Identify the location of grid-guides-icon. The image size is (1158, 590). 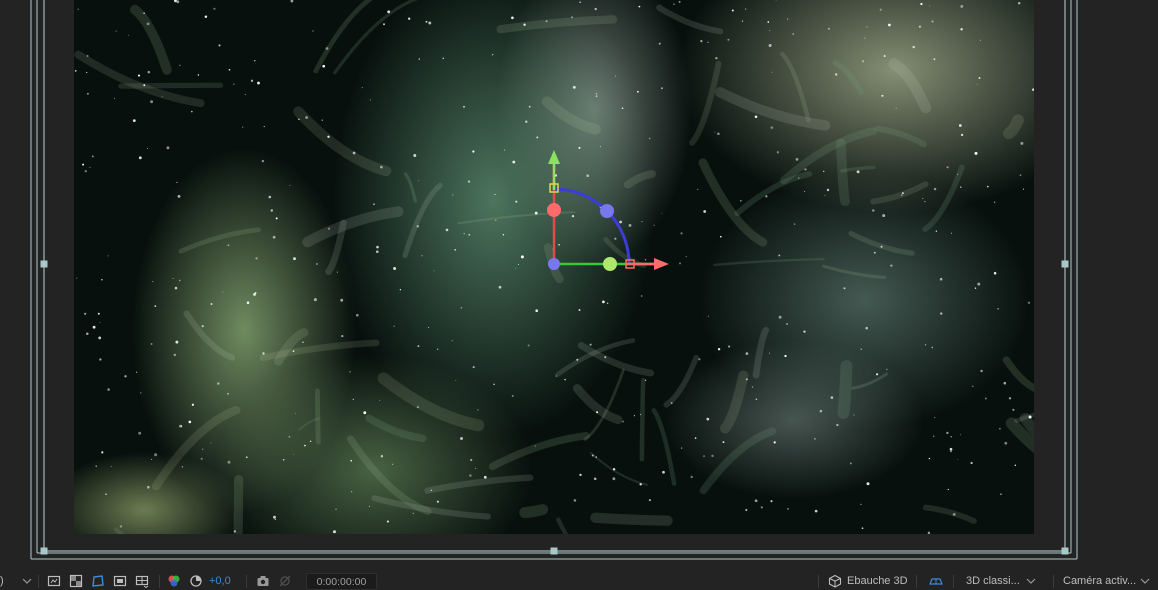
(142, 581).